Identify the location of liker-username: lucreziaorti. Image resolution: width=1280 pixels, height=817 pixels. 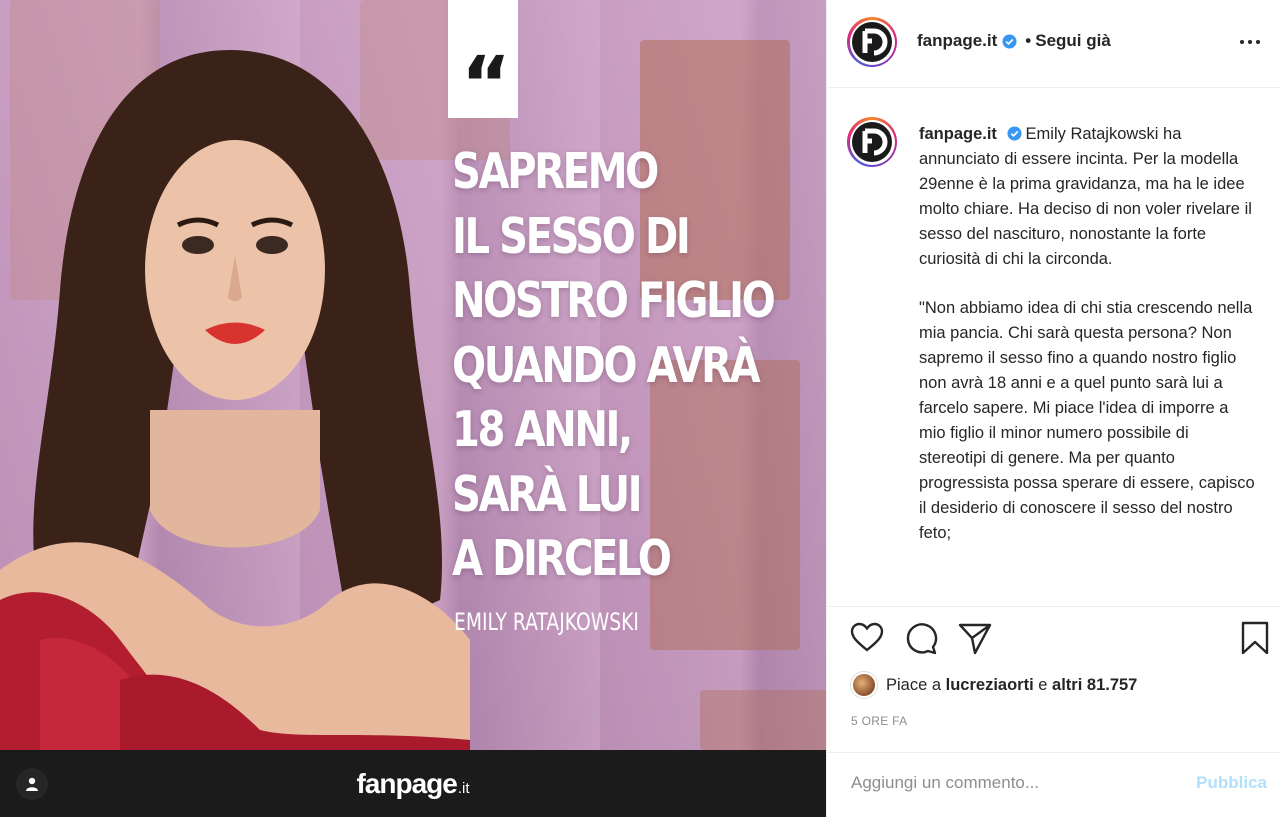
(990, 685).